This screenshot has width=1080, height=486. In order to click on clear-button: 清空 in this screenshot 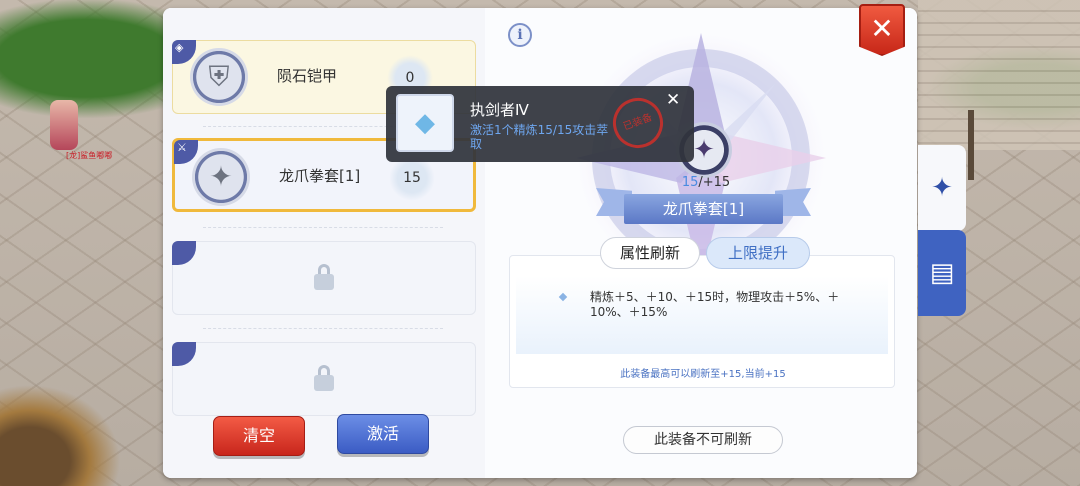, I will do `click(259, 436)`.